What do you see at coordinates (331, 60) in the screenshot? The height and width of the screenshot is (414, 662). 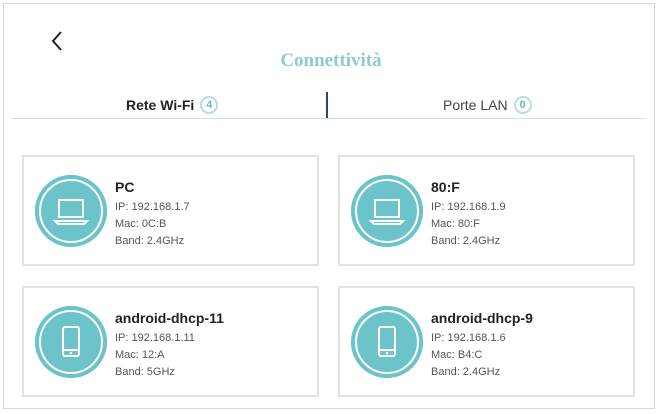 I see `page-title: Connettività` at bounding box center [331, 60].